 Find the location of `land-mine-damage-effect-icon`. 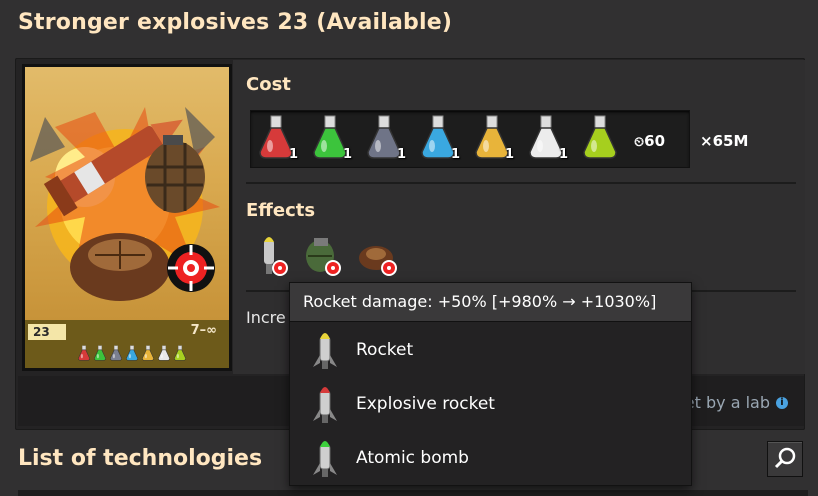

land-mine-damage-effect-icon is located at coordinates (376, 256).